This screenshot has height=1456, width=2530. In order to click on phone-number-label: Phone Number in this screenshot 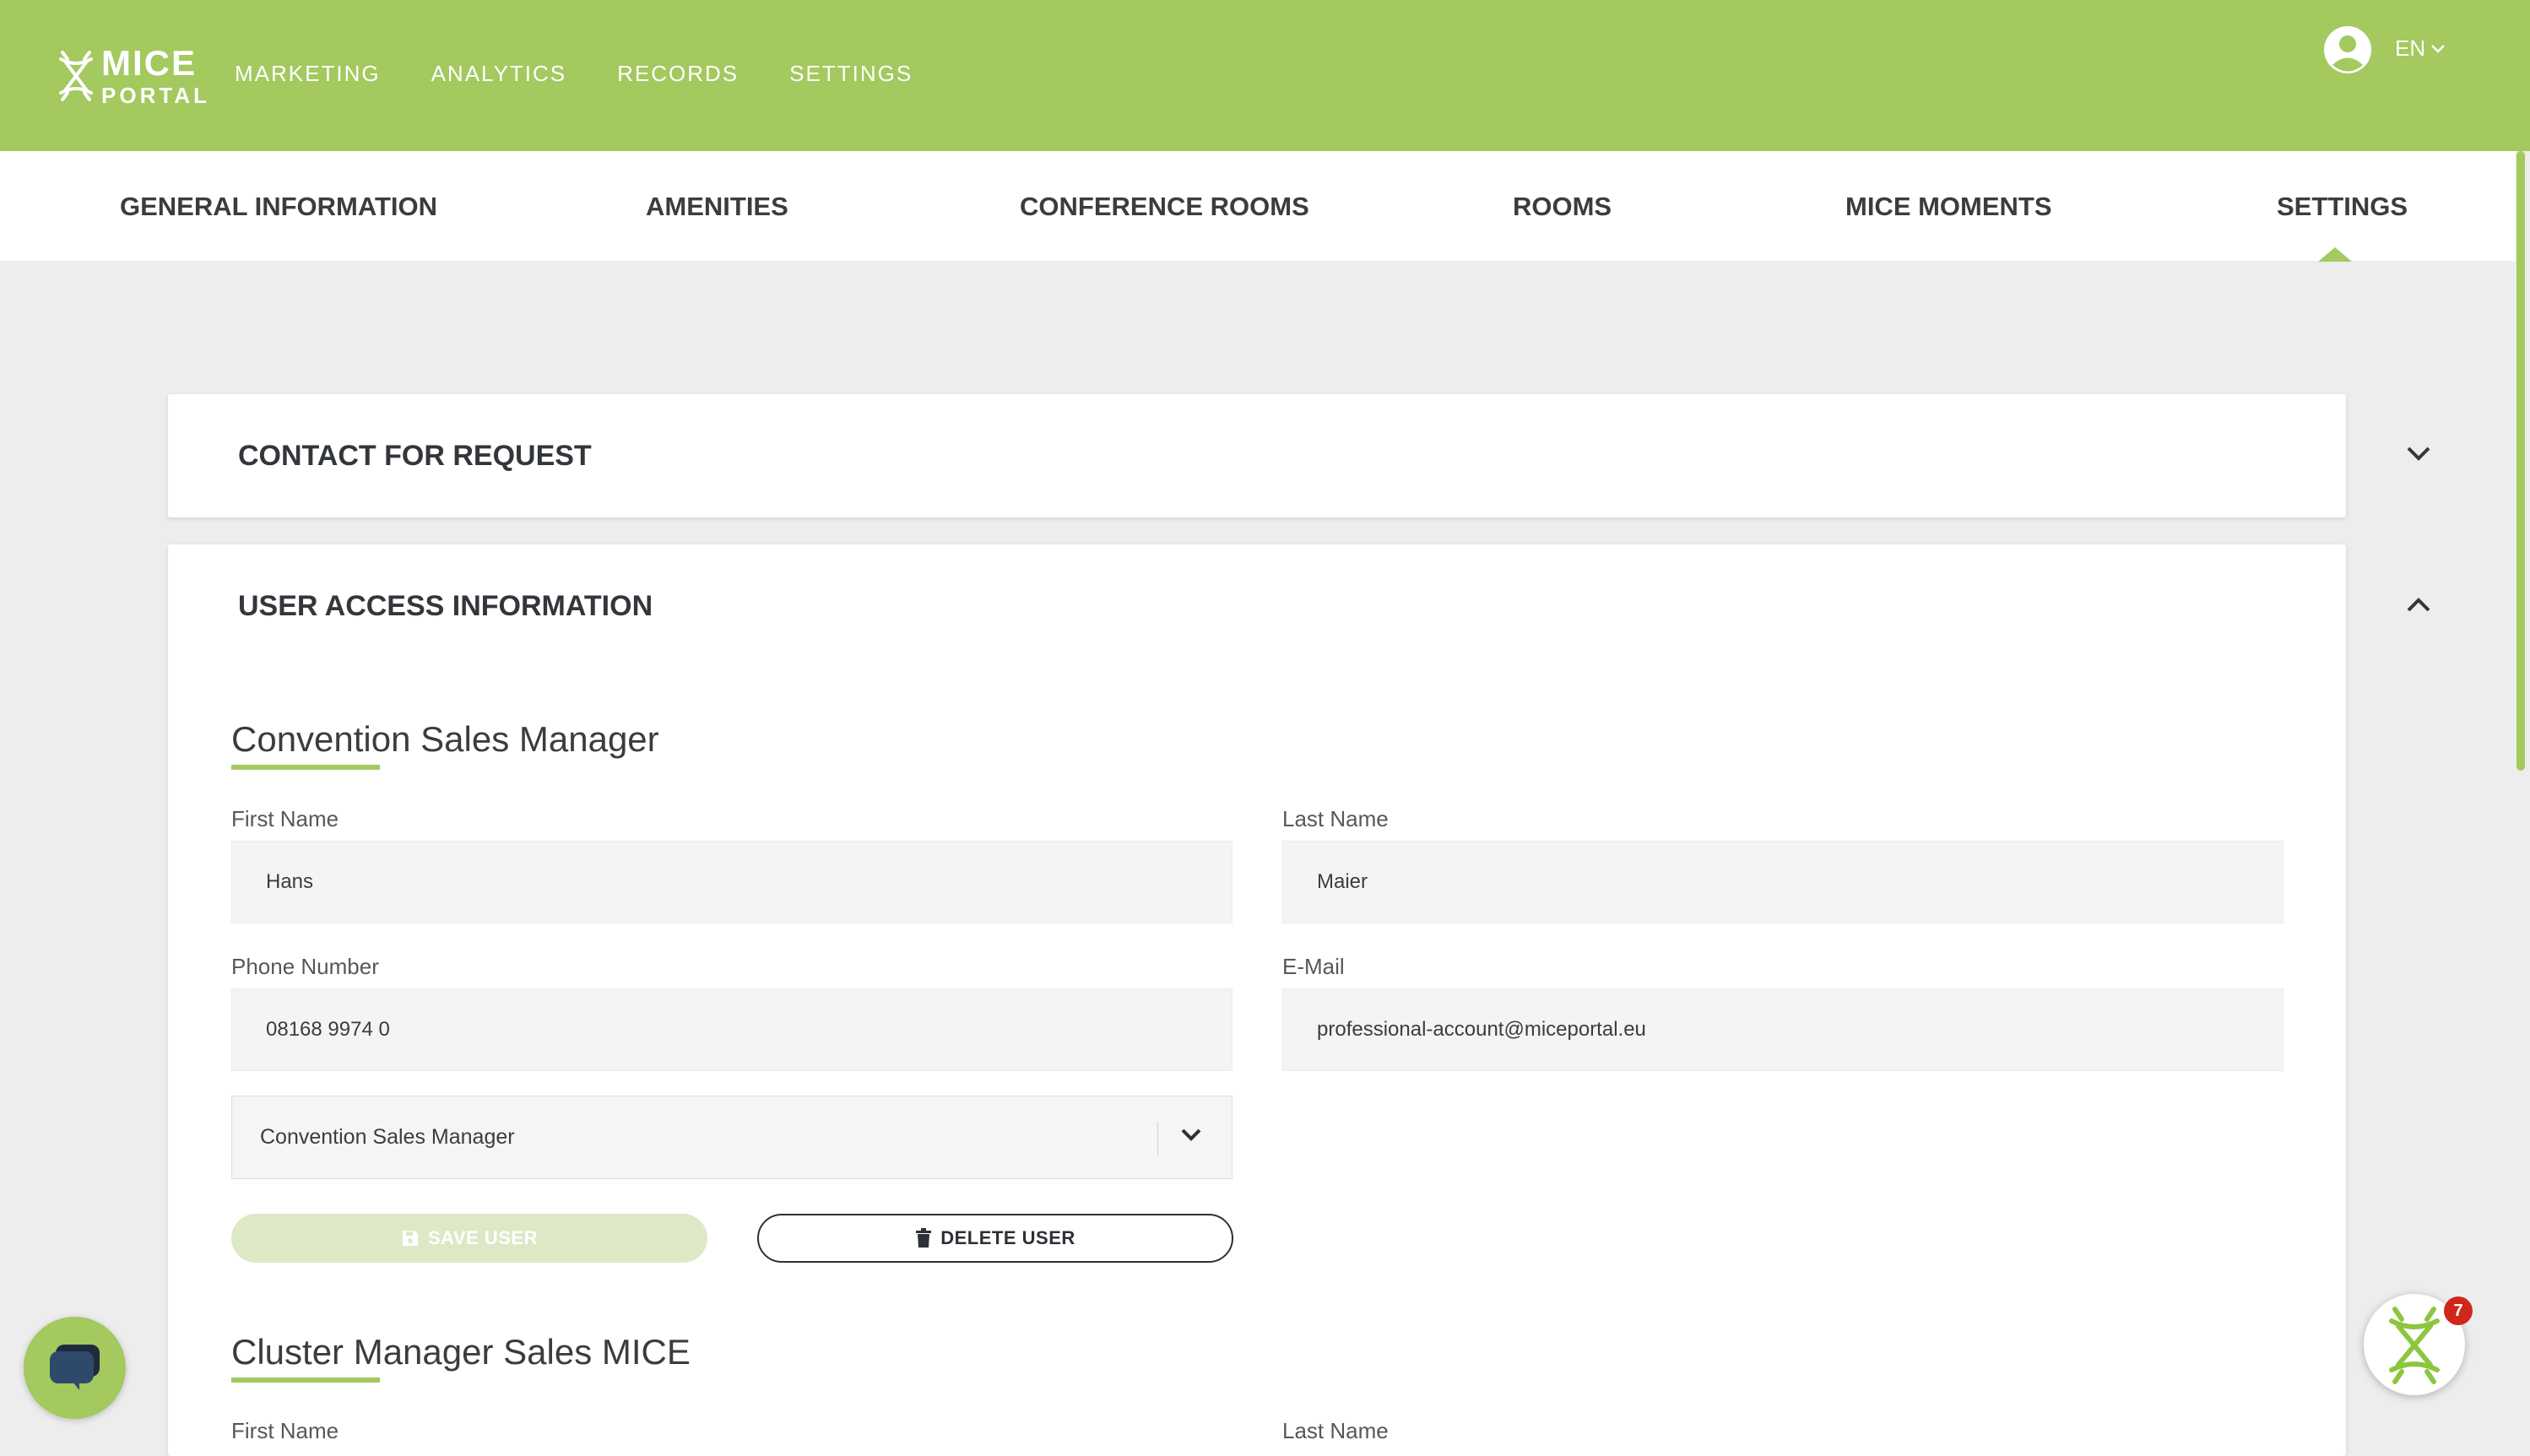, I will do `click(305, 966)`.